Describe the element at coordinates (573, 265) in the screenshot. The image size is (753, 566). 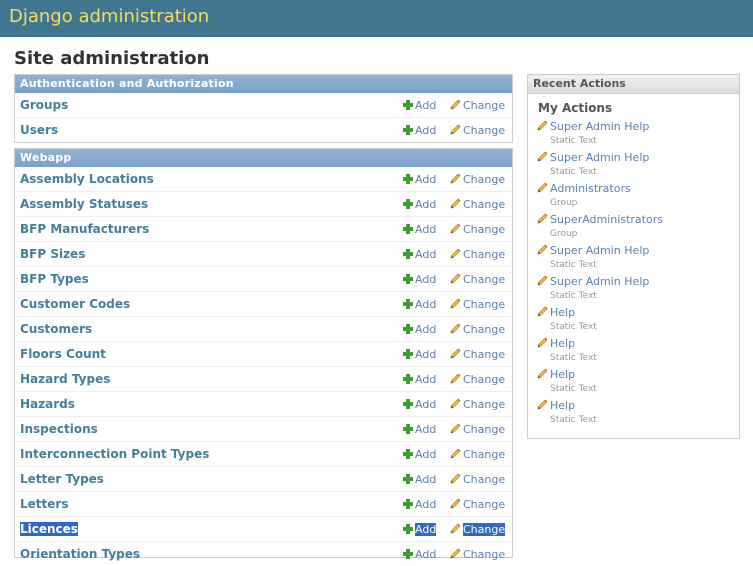
I see `action-content-type: Static Text` at that location.